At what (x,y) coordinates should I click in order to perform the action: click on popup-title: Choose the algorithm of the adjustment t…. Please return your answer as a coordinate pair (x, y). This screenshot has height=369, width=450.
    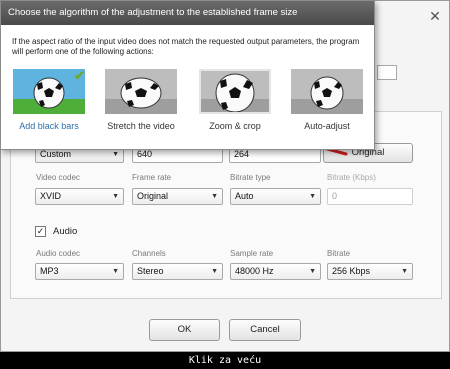
    Looking at the image, I should click on (187, 13).